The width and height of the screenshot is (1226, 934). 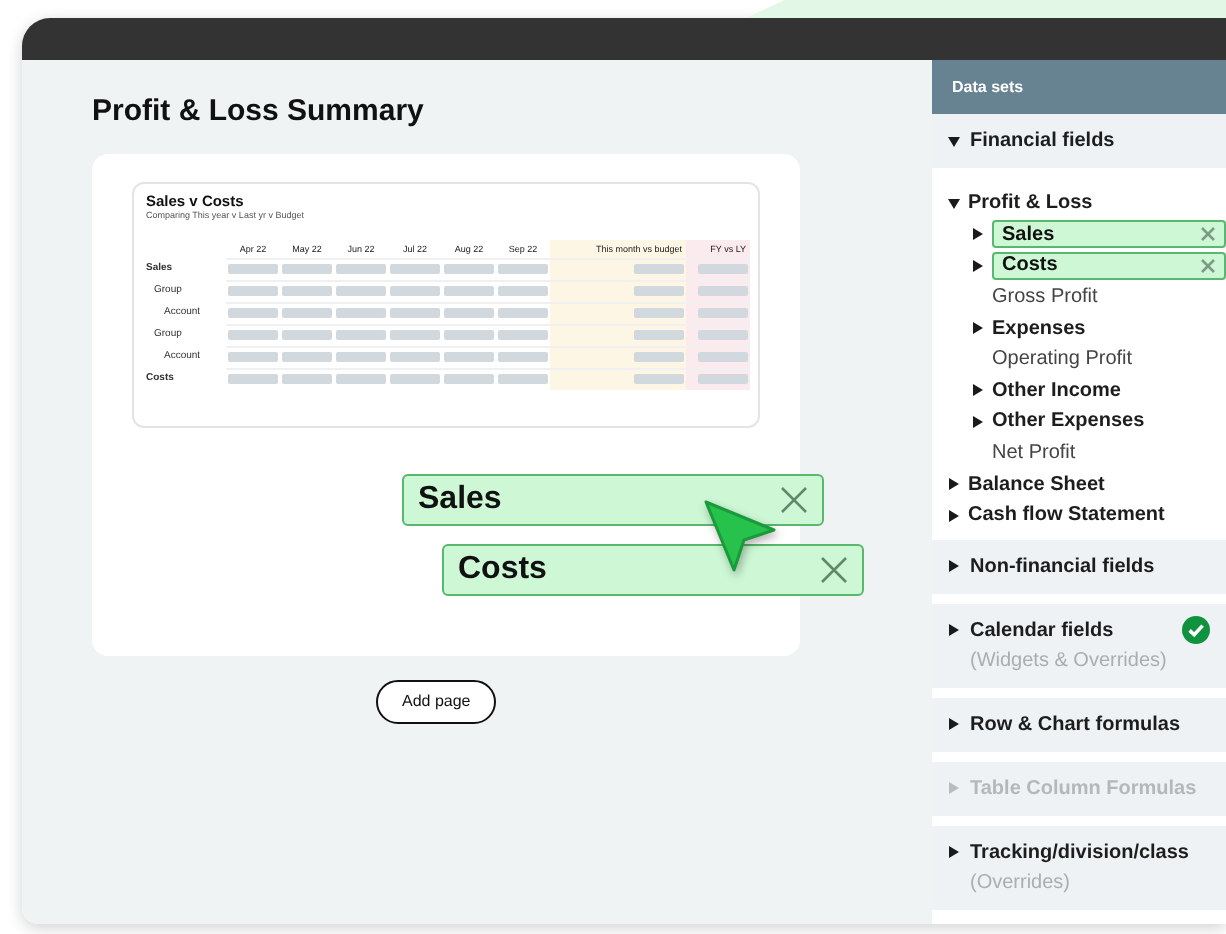 What do you see at coordinates (1079, 87) in the screenshot?
I see `sidebar-title: Data sets` at bounding box center [1079, 87].